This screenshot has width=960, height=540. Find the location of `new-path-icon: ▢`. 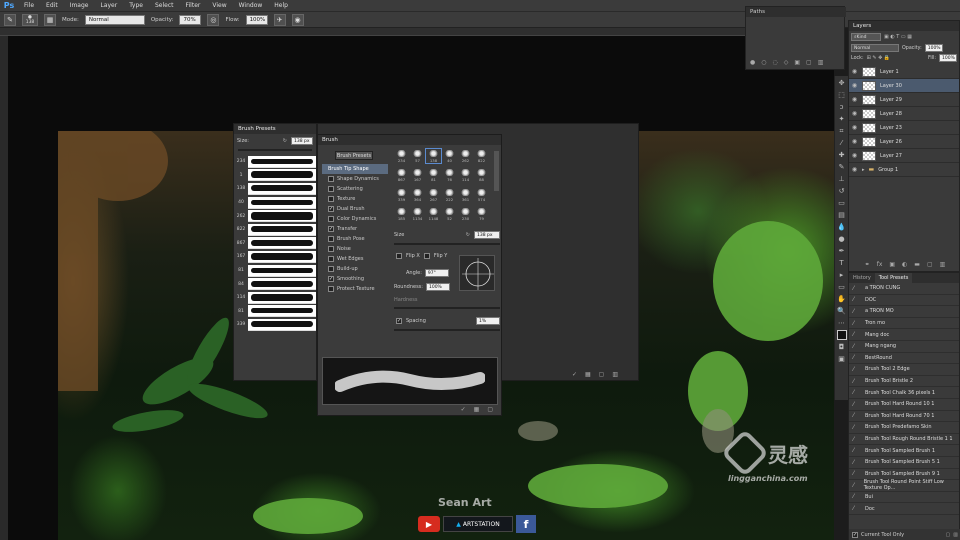

new-path-icon: ▢ is located at coordinates (809, 63).